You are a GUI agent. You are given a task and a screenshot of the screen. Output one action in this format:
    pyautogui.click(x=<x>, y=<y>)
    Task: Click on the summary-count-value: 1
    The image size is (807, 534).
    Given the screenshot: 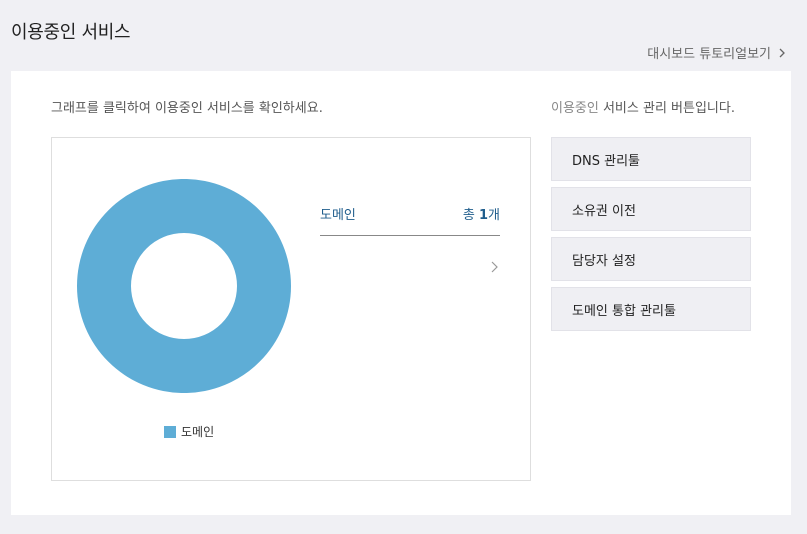 What is the action you would take?
    pyautogui.click(x=483, y=215)
    